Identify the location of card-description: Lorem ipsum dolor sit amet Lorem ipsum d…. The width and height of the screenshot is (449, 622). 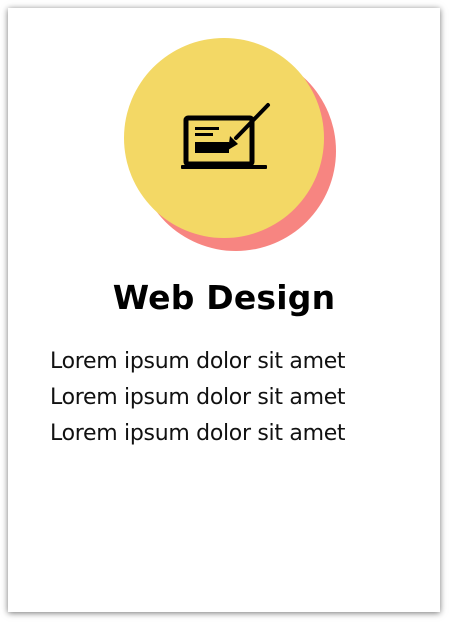
(240, 398).